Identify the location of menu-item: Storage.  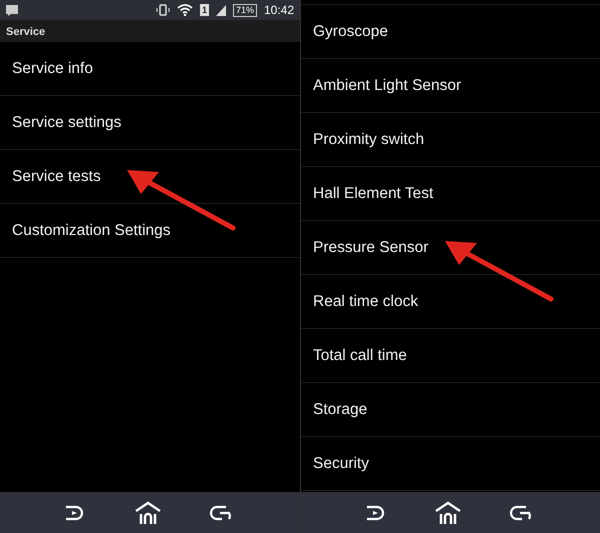
(450, 410).